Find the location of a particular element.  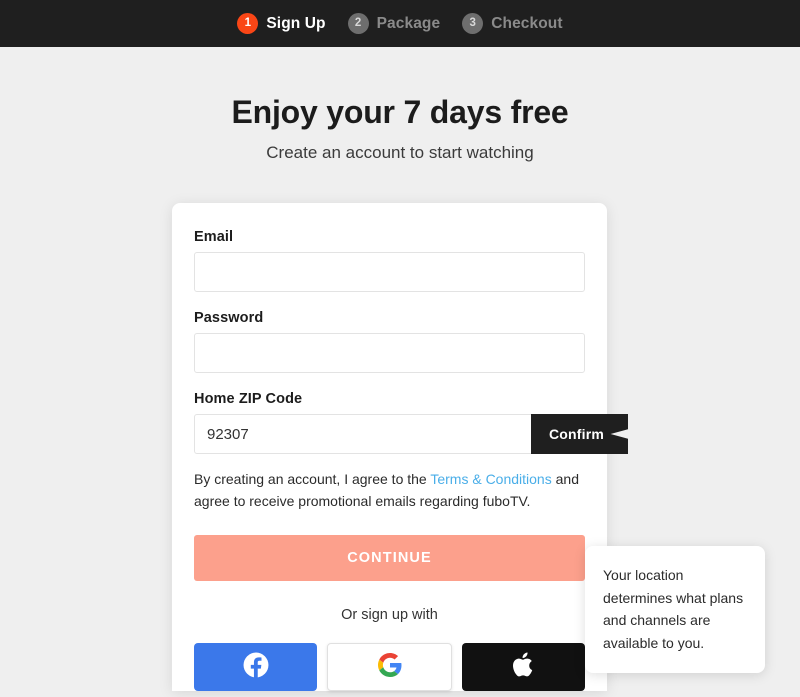

or-sign-up-with-label: Or sign up with is located at coordinates (389, 614).